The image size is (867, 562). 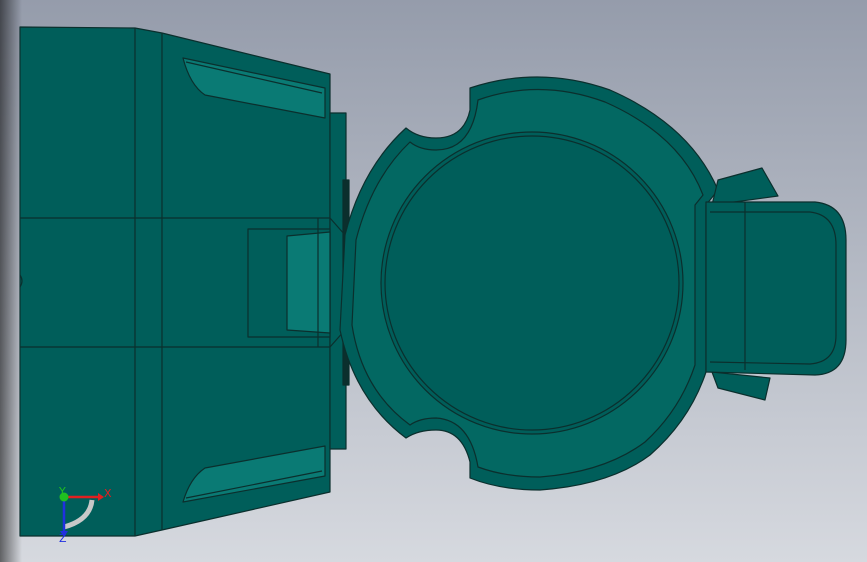 What do you see at coordinates (108, 493) in the screenshot?
I see `x-axis-label: X` at bounding box center [108, 493].